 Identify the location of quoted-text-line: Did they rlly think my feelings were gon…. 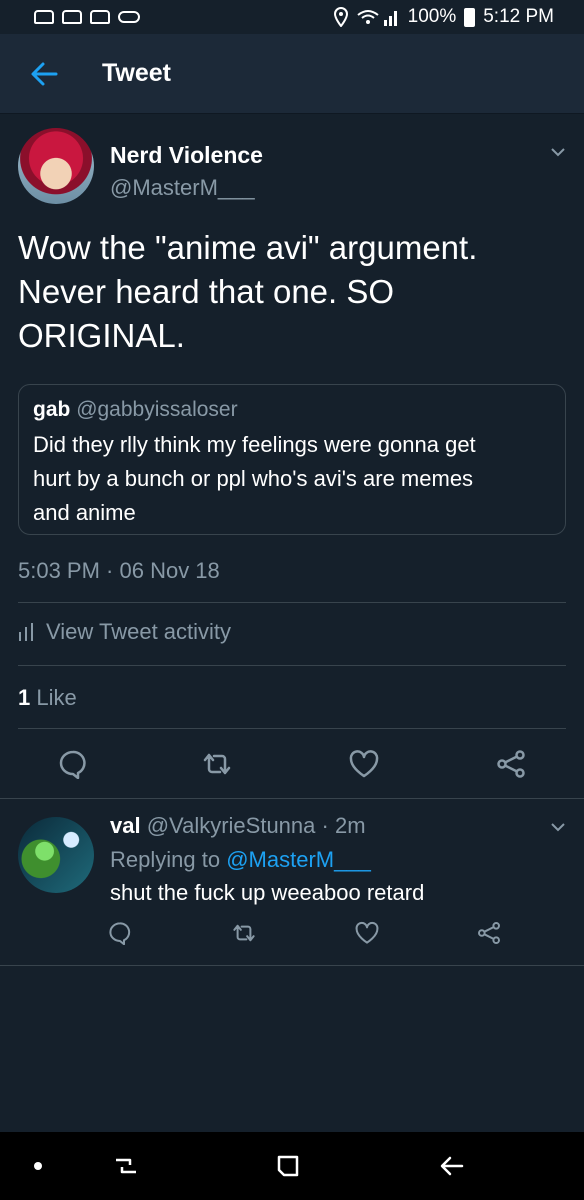
(254, 444).